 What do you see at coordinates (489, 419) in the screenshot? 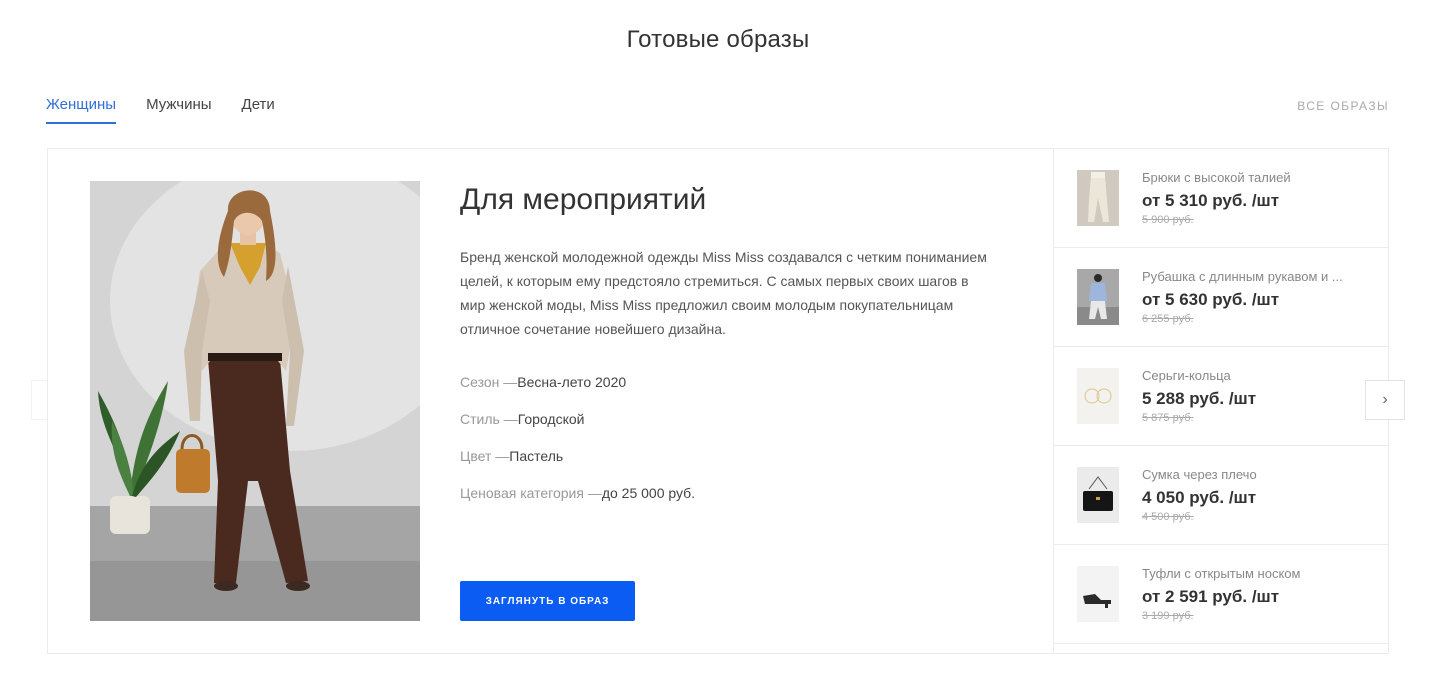
I see `attr-label: Стиль —` at bounding box center [489, 419].